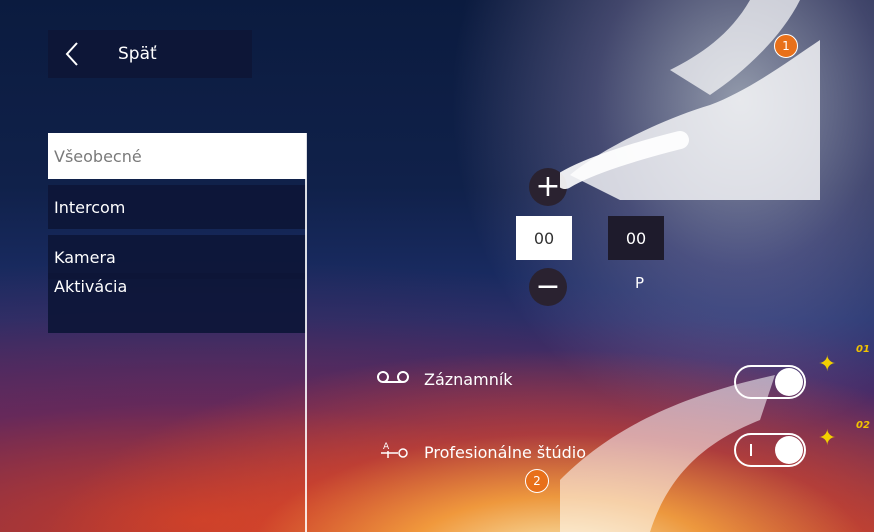 This screenshot has width=874, height=532. I want to click on voicemail-icon, so click(393, 379).